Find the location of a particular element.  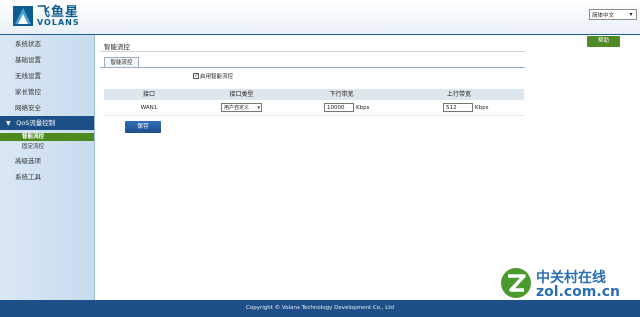

sidebar-item-qos-label: QoS流量控制 is located at coordinates (36, 123).